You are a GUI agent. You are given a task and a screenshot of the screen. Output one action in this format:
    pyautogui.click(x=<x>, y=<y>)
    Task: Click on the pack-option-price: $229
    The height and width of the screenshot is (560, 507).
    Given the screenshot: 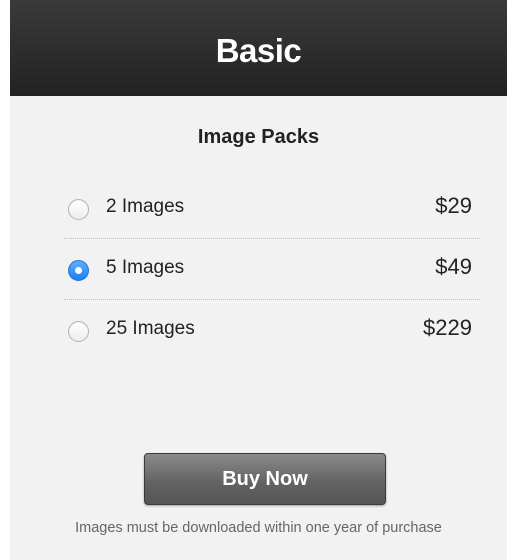 What is the action you would take?
    pyautogui.click(x=447, y=327)
    